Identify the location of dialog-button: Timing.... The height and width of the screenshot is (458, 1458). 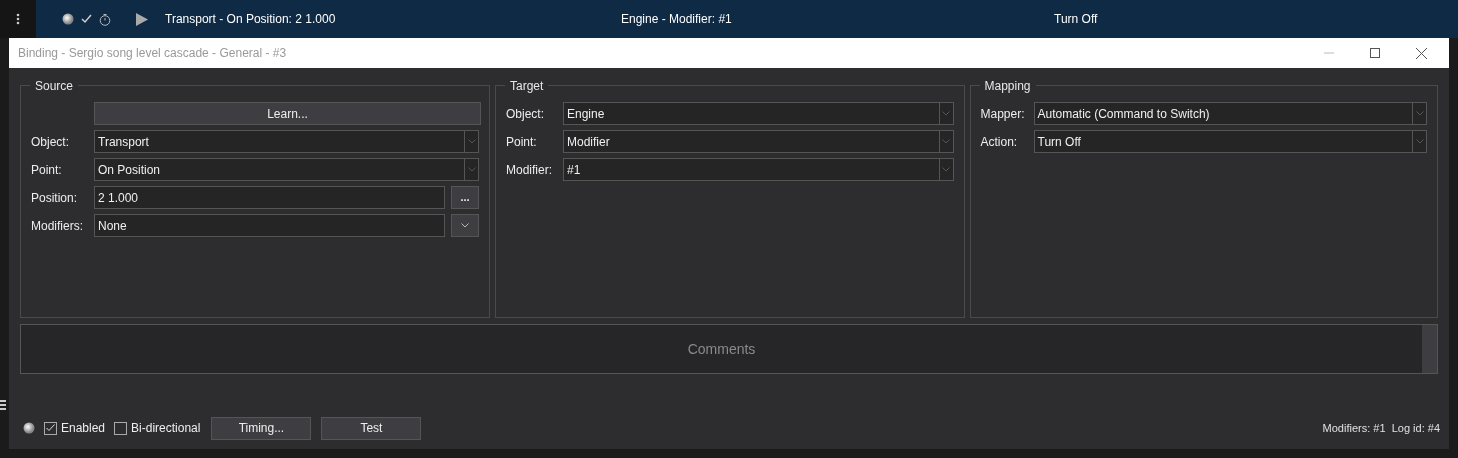
(261, 428).